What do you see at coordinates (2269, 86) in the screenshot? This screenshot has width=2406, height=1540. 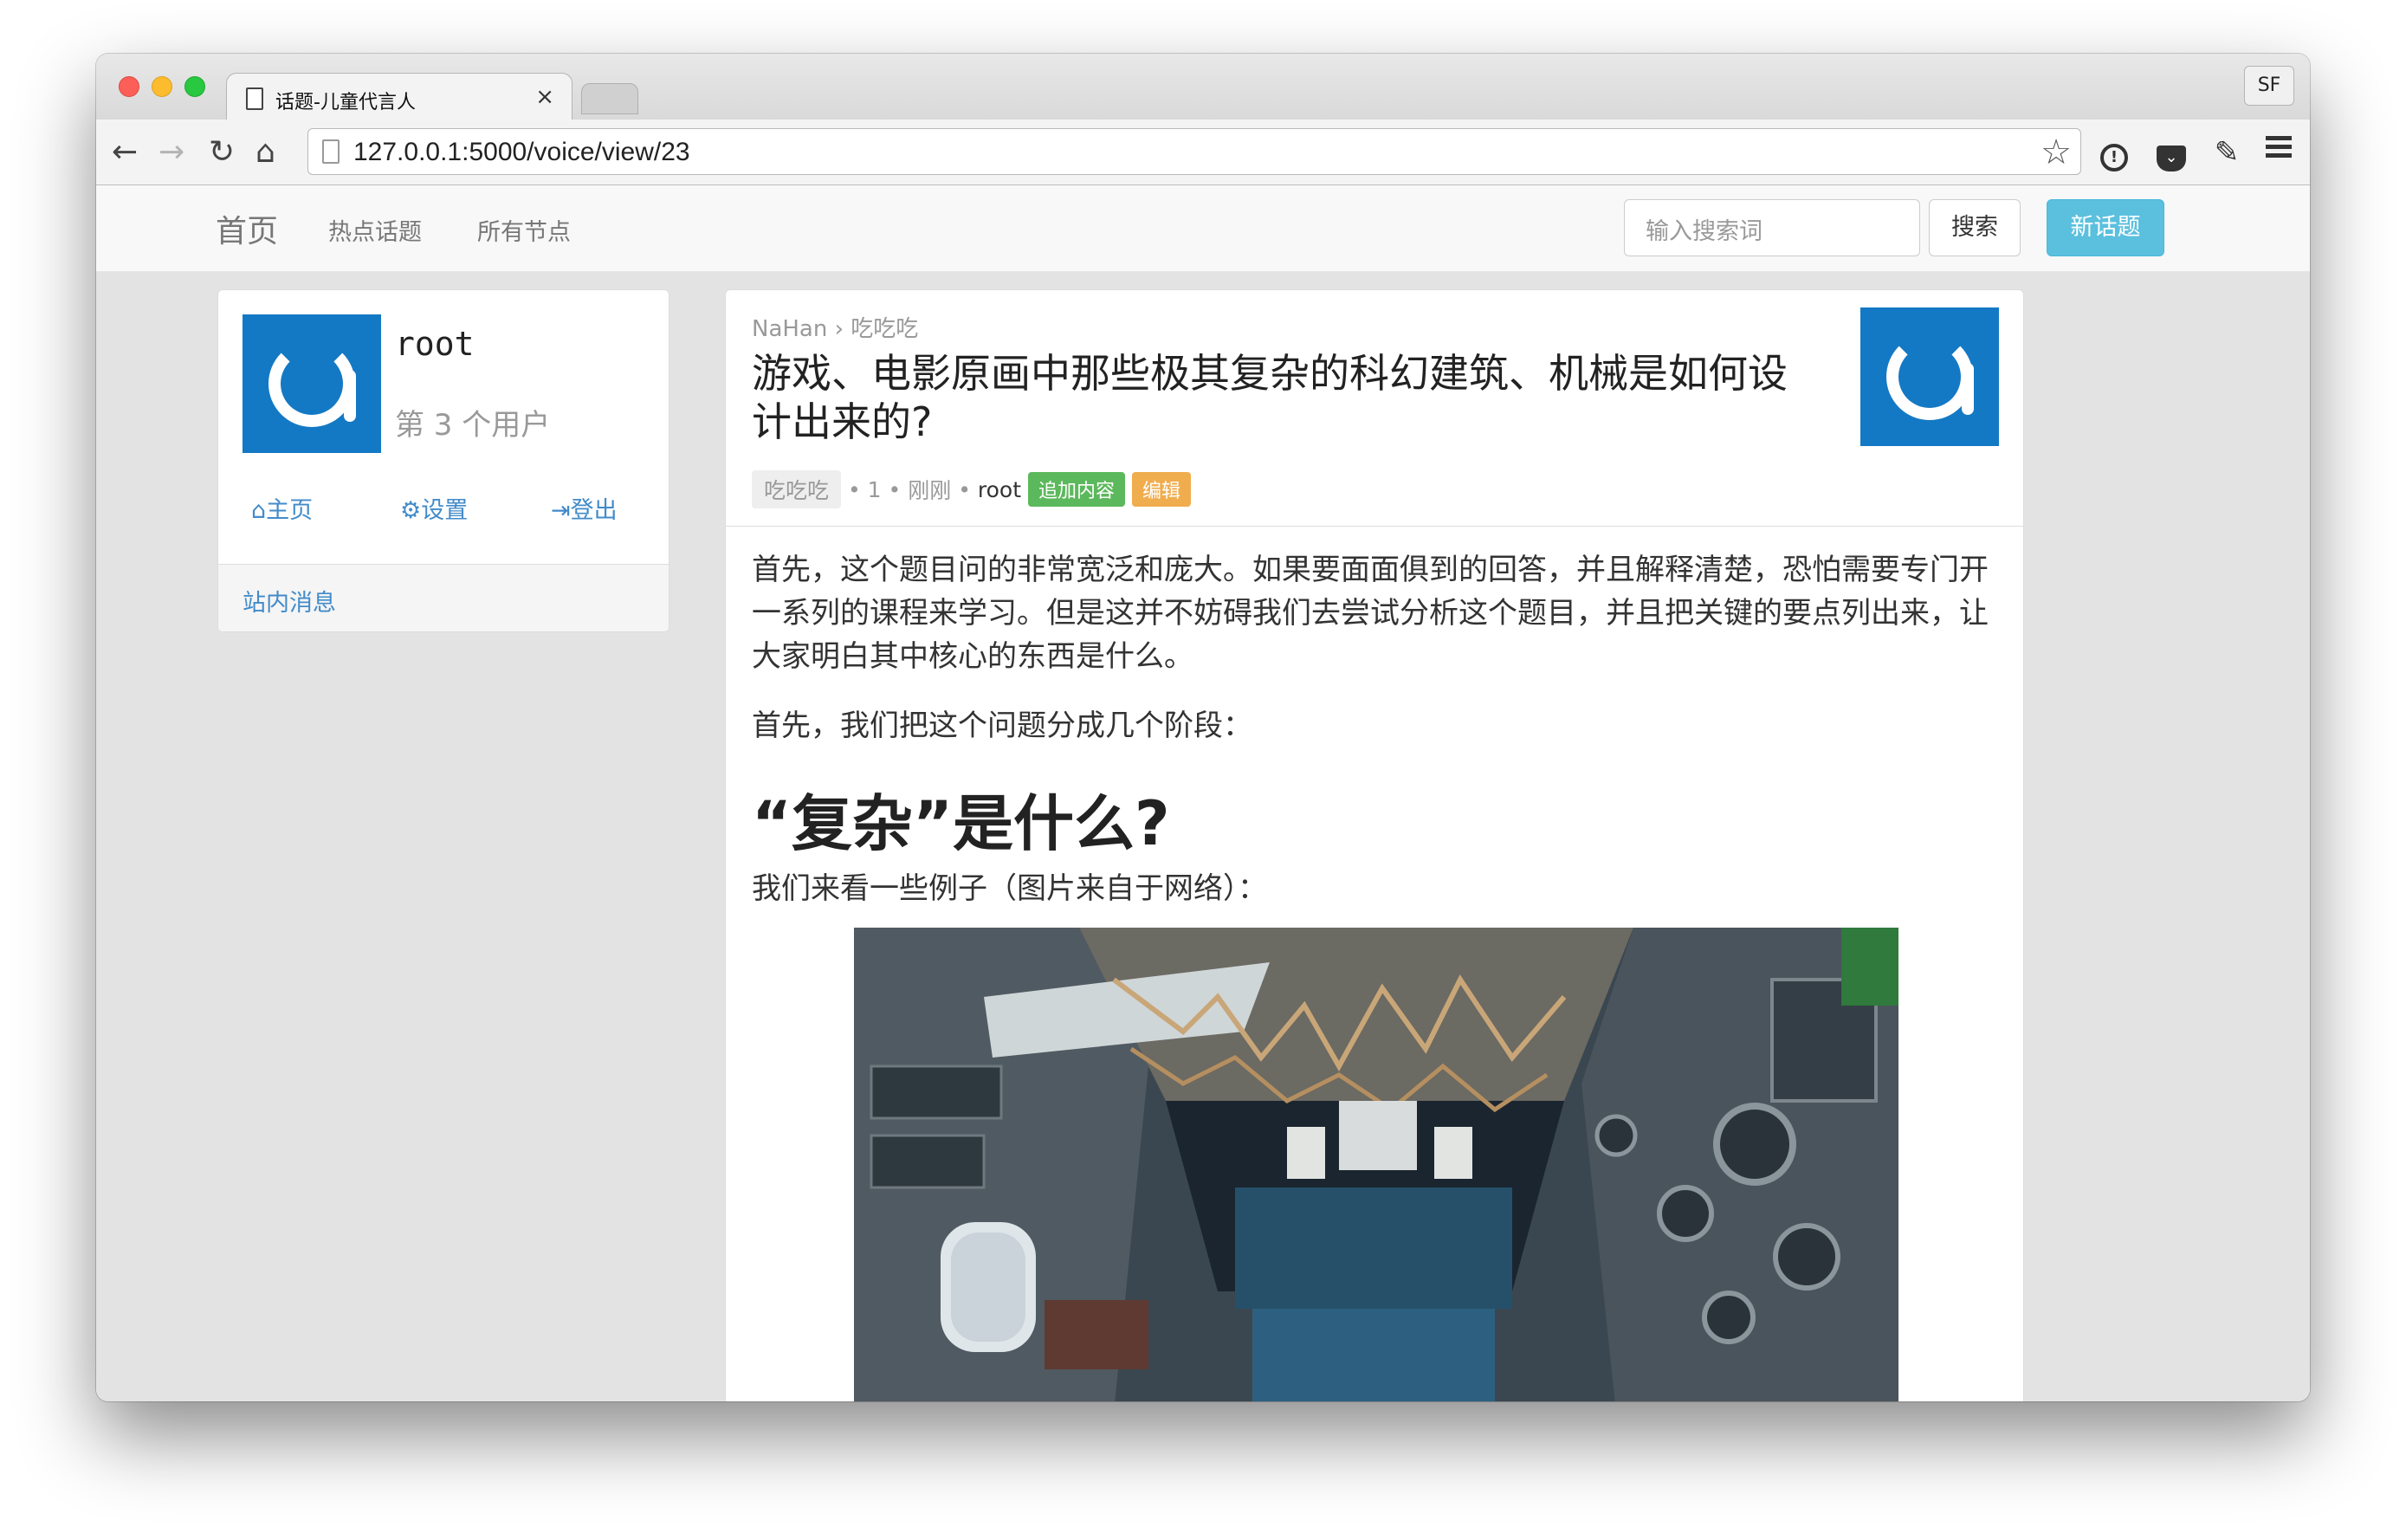 I see `profile-button: SF` at bounding box center [2269, 86].